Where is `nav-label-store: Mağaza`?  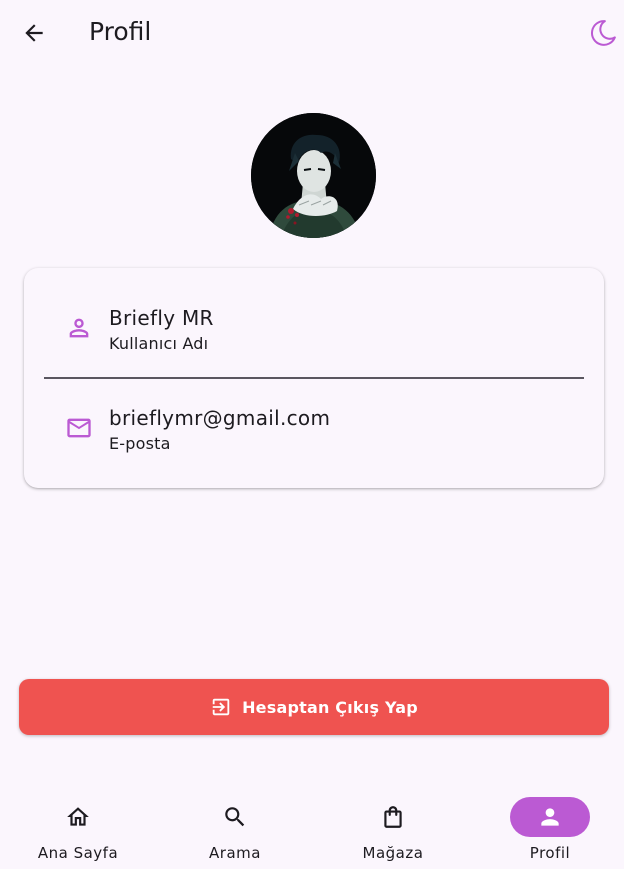 nav-label-store: Mağaza is located at coordinates (393, 853).